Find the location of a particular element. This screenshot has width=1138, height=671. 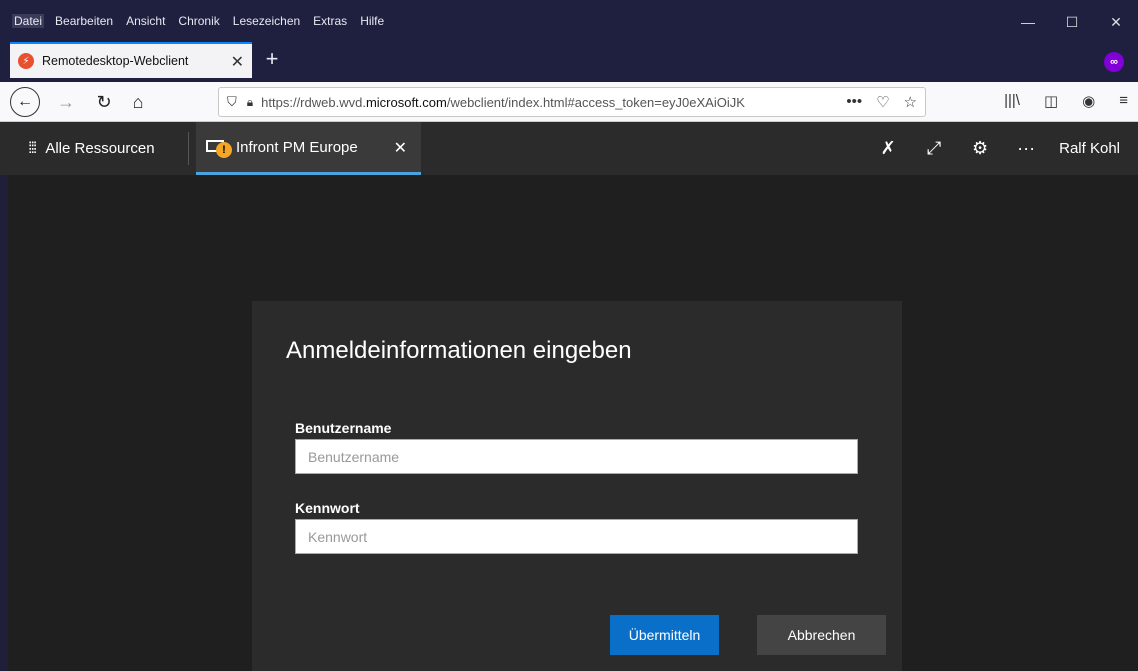

password-input: Kennwort is located at coordinates (576, 536).